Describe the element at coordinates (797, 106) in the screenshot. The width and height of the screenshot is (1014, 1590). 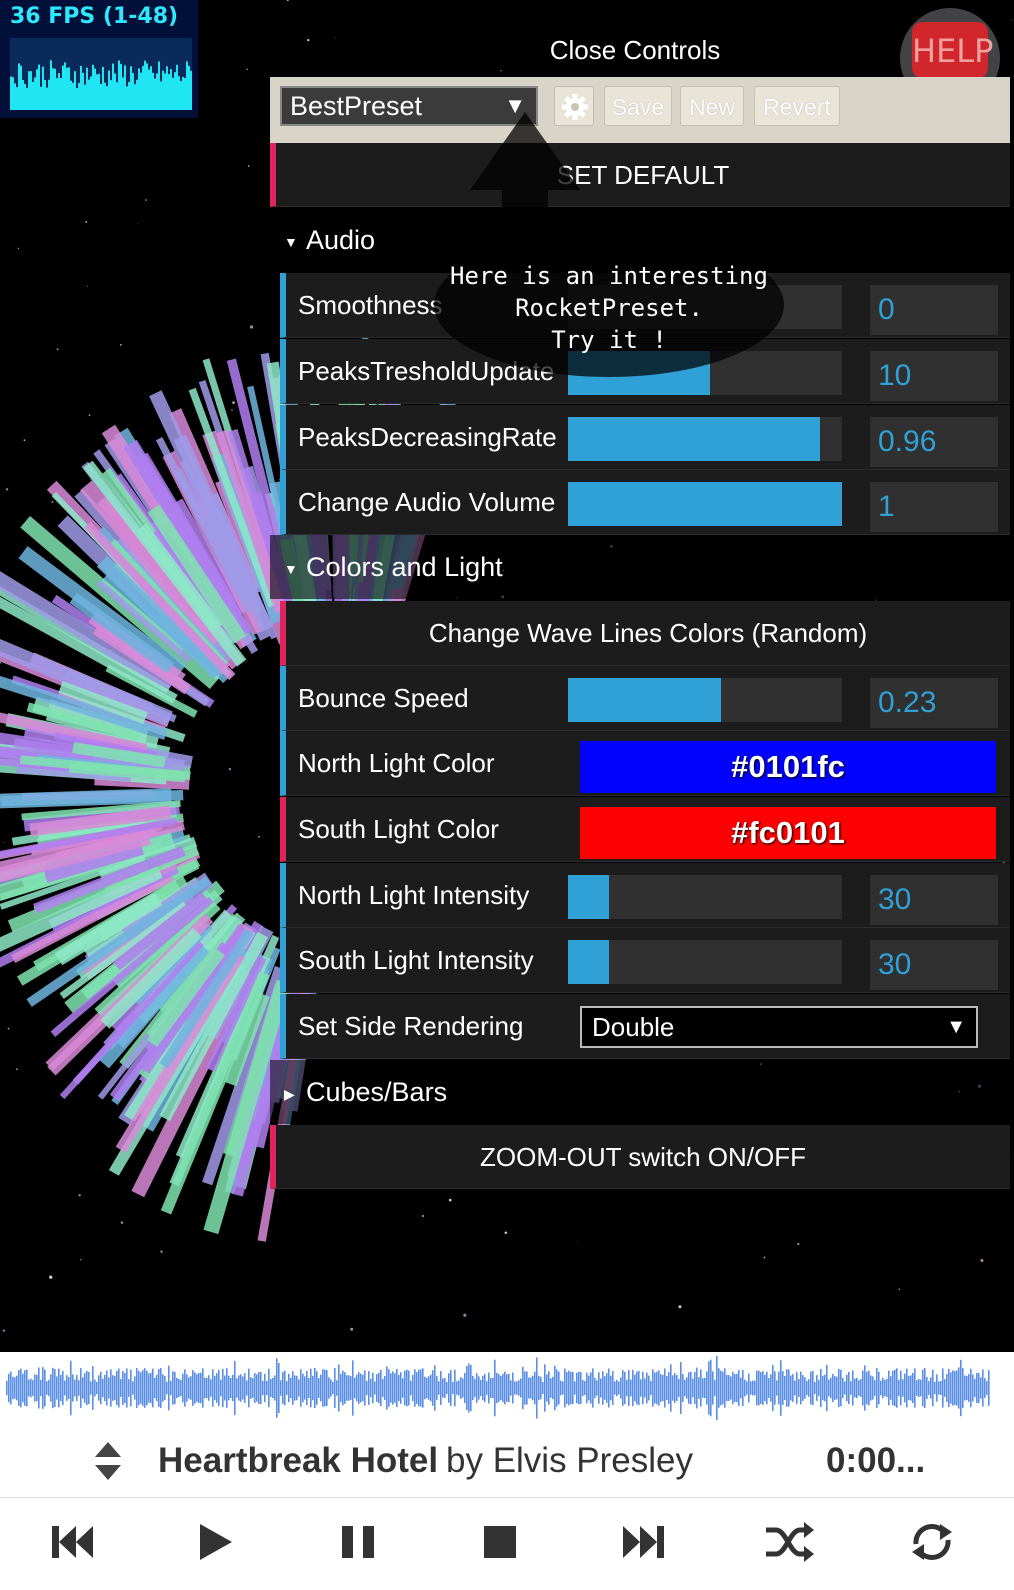
I see `revert-button: Revert` at that location.